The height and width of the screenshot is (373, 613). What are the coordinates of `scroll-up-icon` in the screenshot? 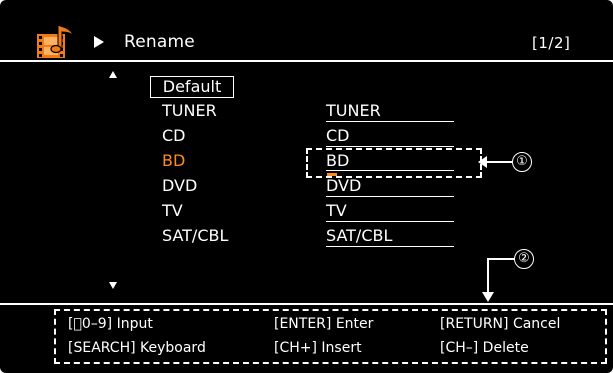 It's located at (113, 74).